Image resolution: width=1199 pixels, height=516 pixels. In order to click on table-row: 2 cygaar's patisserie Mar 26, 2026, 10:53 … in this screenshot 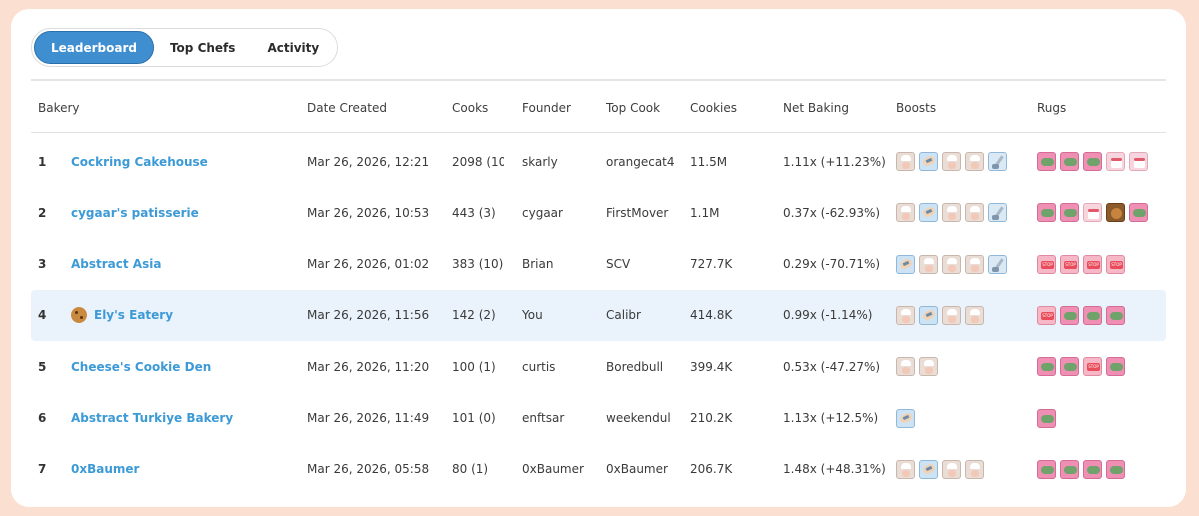, I will do `click(598, 212)`.